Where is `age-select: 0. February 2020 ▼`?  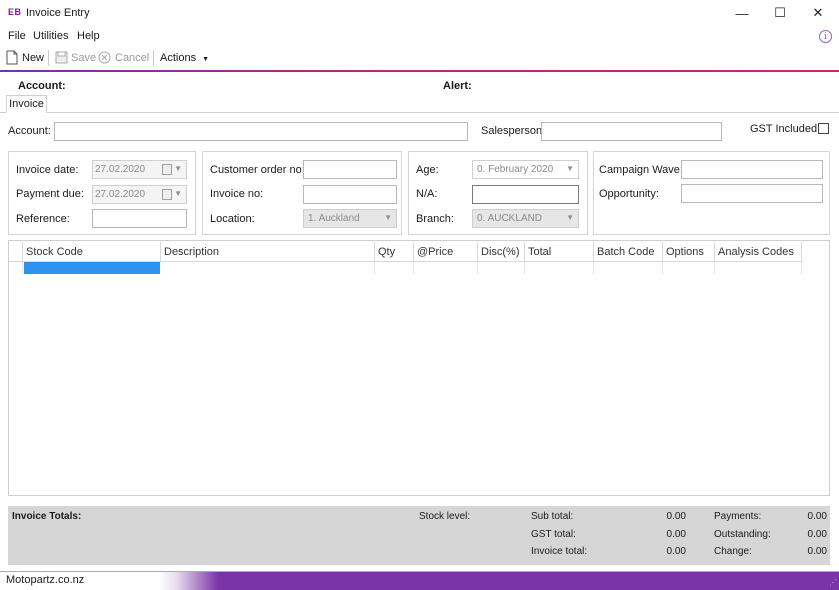 age-select: 0. February 2020 ▼ is located at coordinates (525, 169).